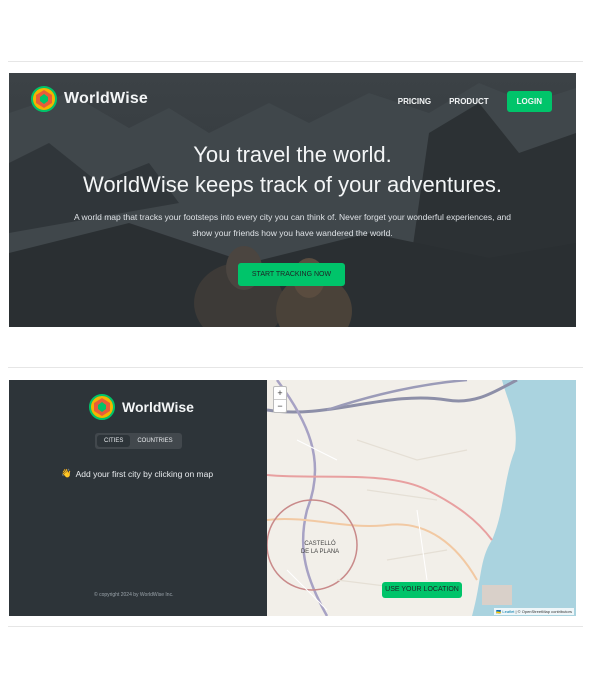  I want to click on main-nav: PRICING PRODUCT LOGIN, so click(475, 101).